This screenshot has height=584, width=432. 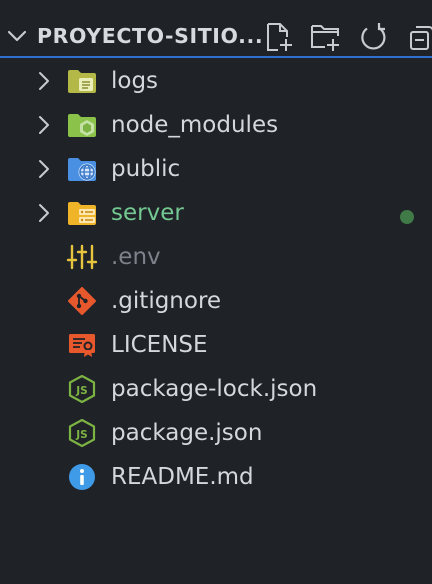 I want to click on tree-item-label: README.md, so click(x=182, y=477).